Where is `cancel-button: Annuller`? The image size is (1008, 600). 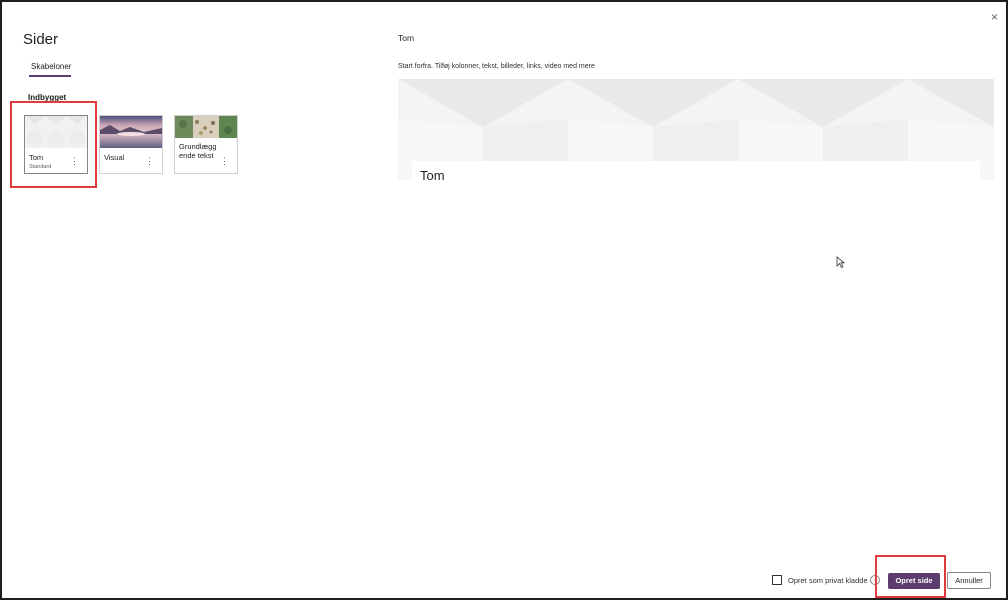 cancel-button: Annuller is located at coordinates (969, 580).